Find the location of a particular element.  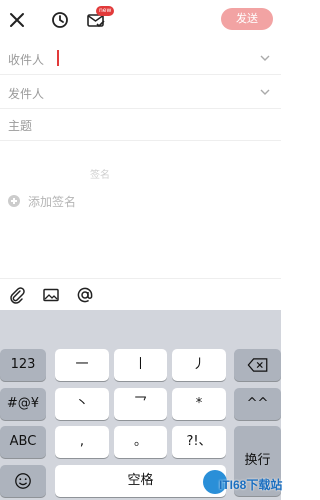

text-cursor is located at coordinates (58, 58).